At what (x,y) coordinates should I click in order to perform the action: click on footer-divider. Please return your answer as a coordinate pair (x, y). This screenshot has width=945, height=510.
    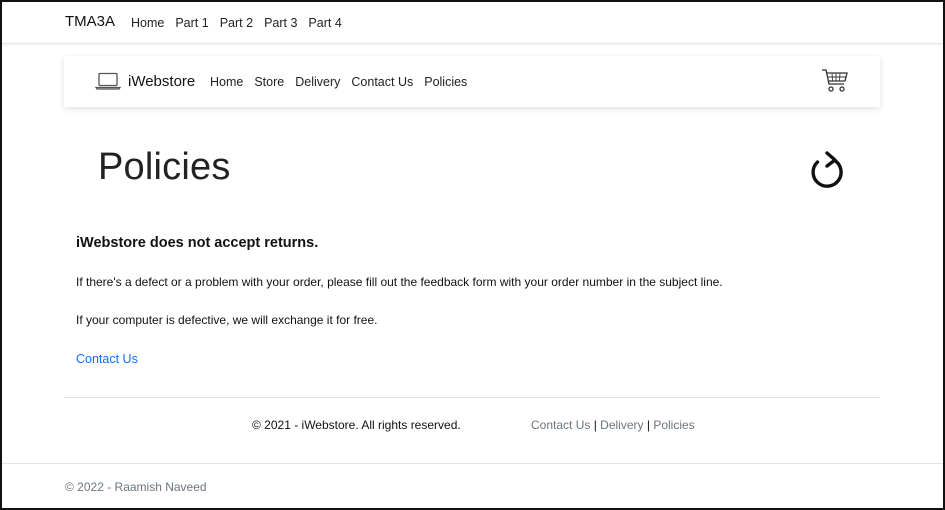
    Looking at the image, I should click on (472, 397).